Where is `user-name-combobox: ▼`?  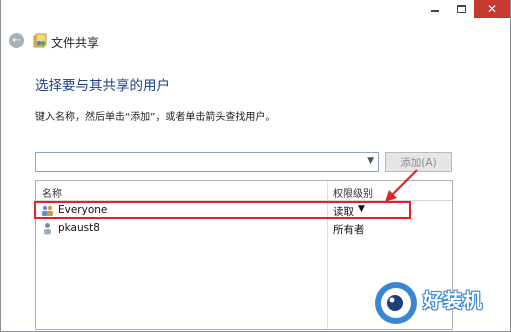
user-name-combobox: ▼ is located at coordinates (207, 162).